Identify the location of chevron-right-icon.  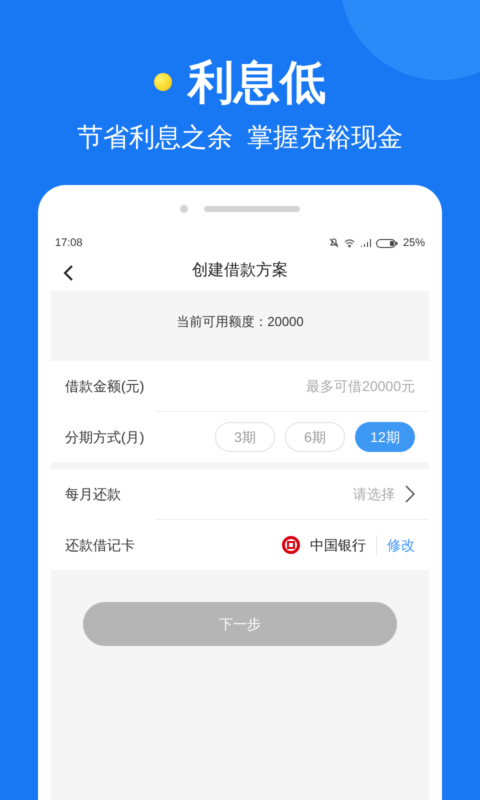
(410, 494).